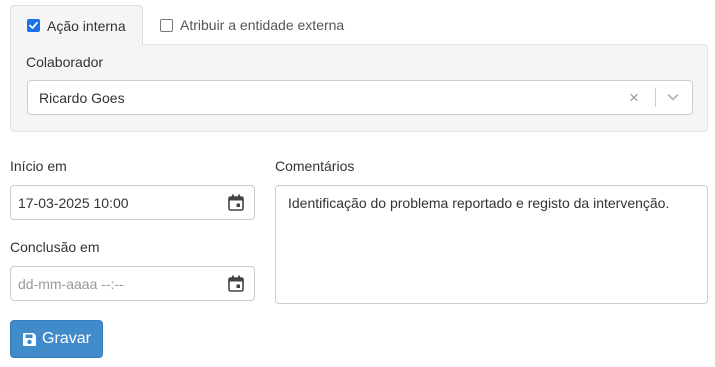  I want to click on checkmark-icon, so click(33, 25).